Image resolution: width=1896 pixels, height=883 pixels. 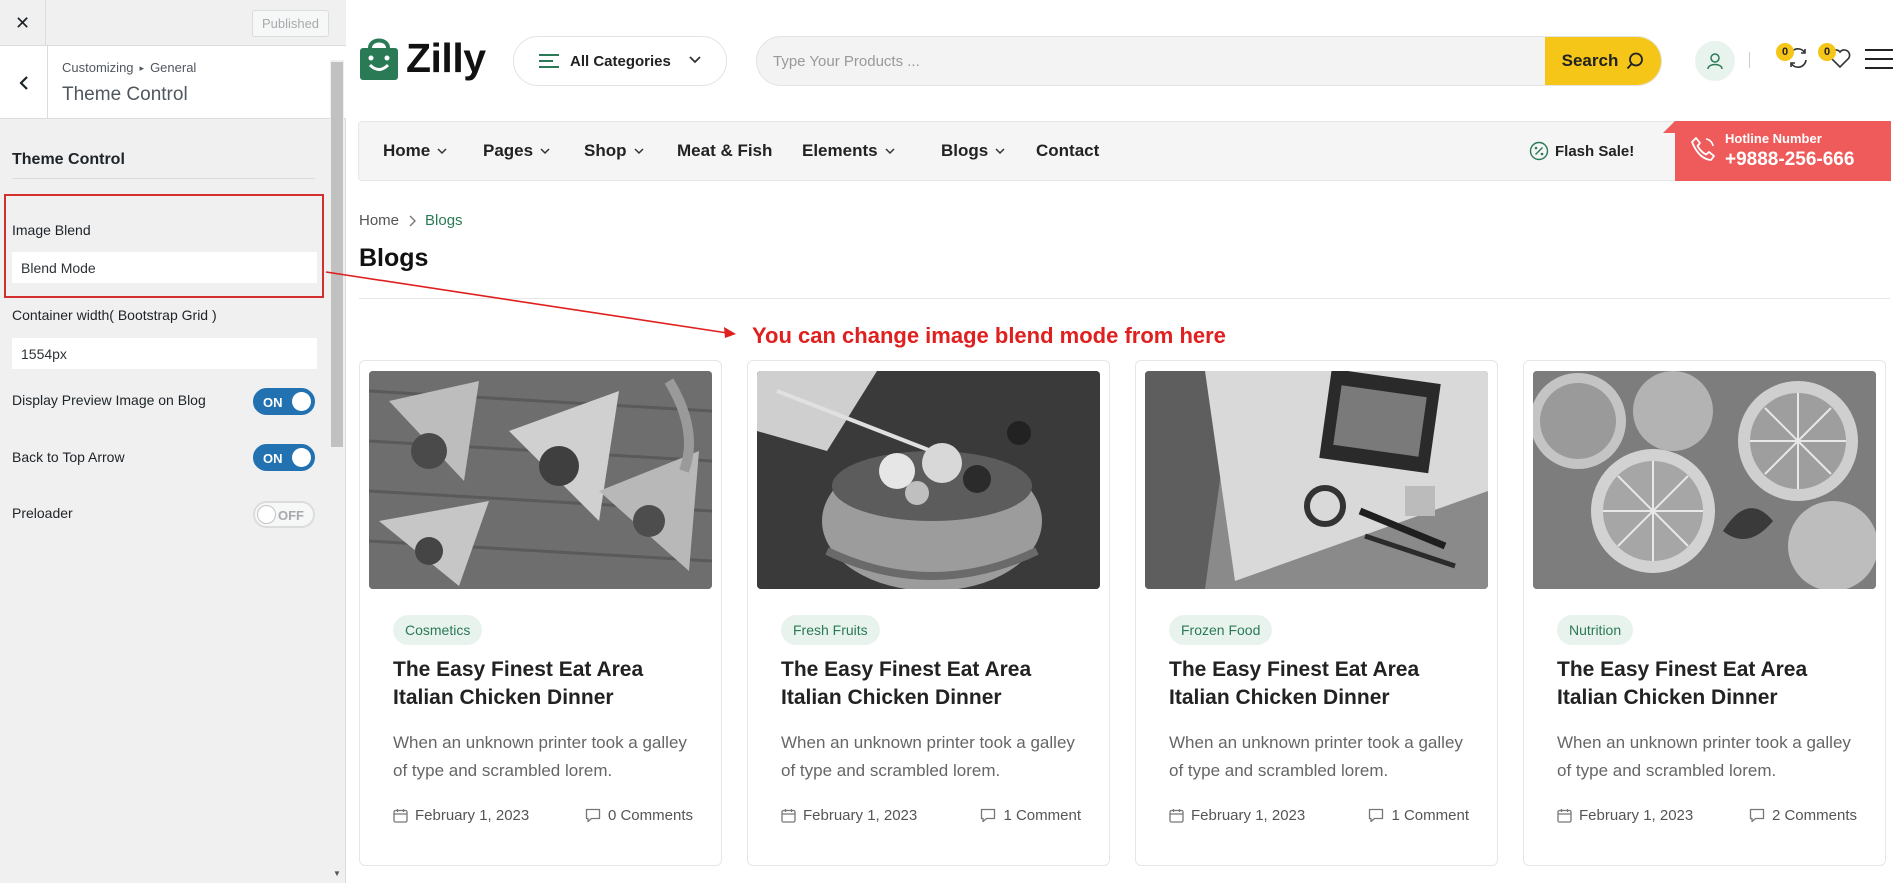 I want to click on close-icon: ✕, so click(x=23, y=23).